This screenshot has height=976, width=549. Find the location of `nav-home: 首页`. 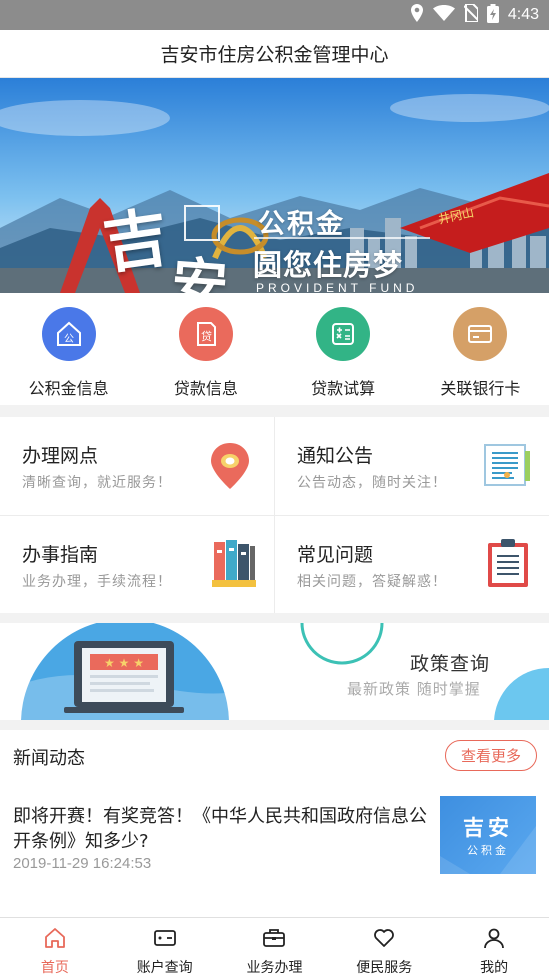

nav-home: 首页 is located at coordinates (55, 947).